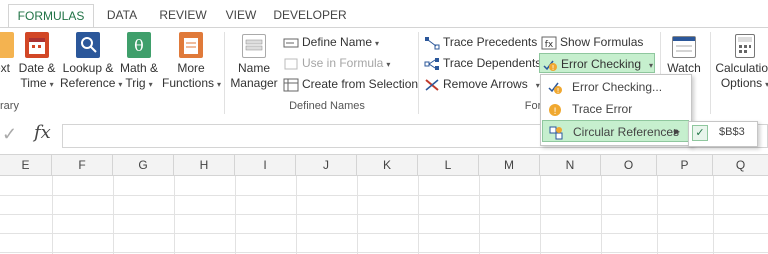 The height and width of the screenshot is (254, 768). Describe the element at coordinates (122, 16) in the screenshot. I see `tab-data: DATA` at that location.